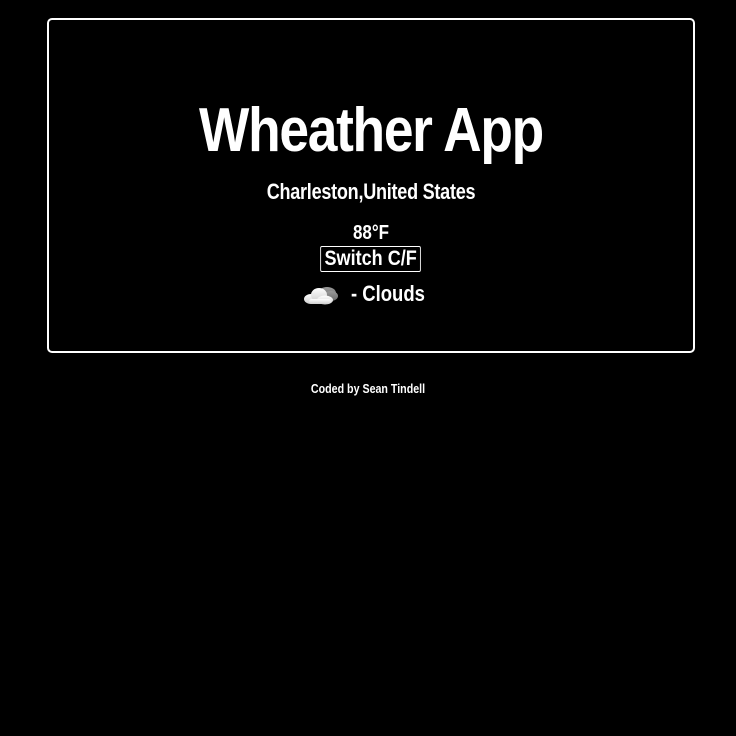 Image resolution: width=736 pixels, height=736 pixels. Describe the element at coordinates (371, 191) in the screenshot. I see `location-label: Charleston,United States` at that location.